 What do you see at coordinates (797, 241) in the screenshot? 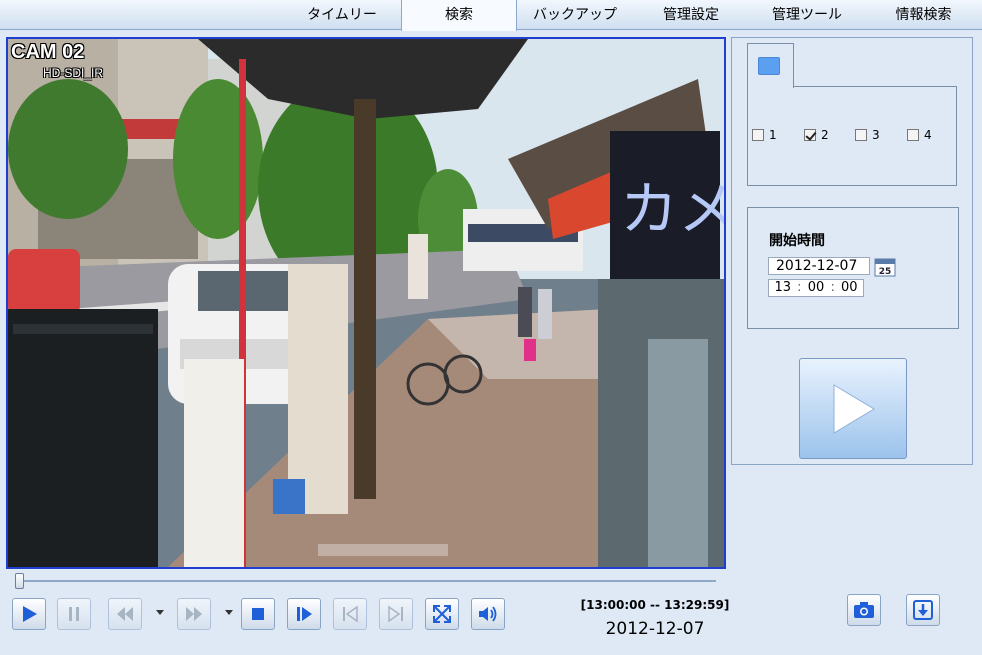
I see `start-time-label: 開始時間` at bounding box center [797, 241].